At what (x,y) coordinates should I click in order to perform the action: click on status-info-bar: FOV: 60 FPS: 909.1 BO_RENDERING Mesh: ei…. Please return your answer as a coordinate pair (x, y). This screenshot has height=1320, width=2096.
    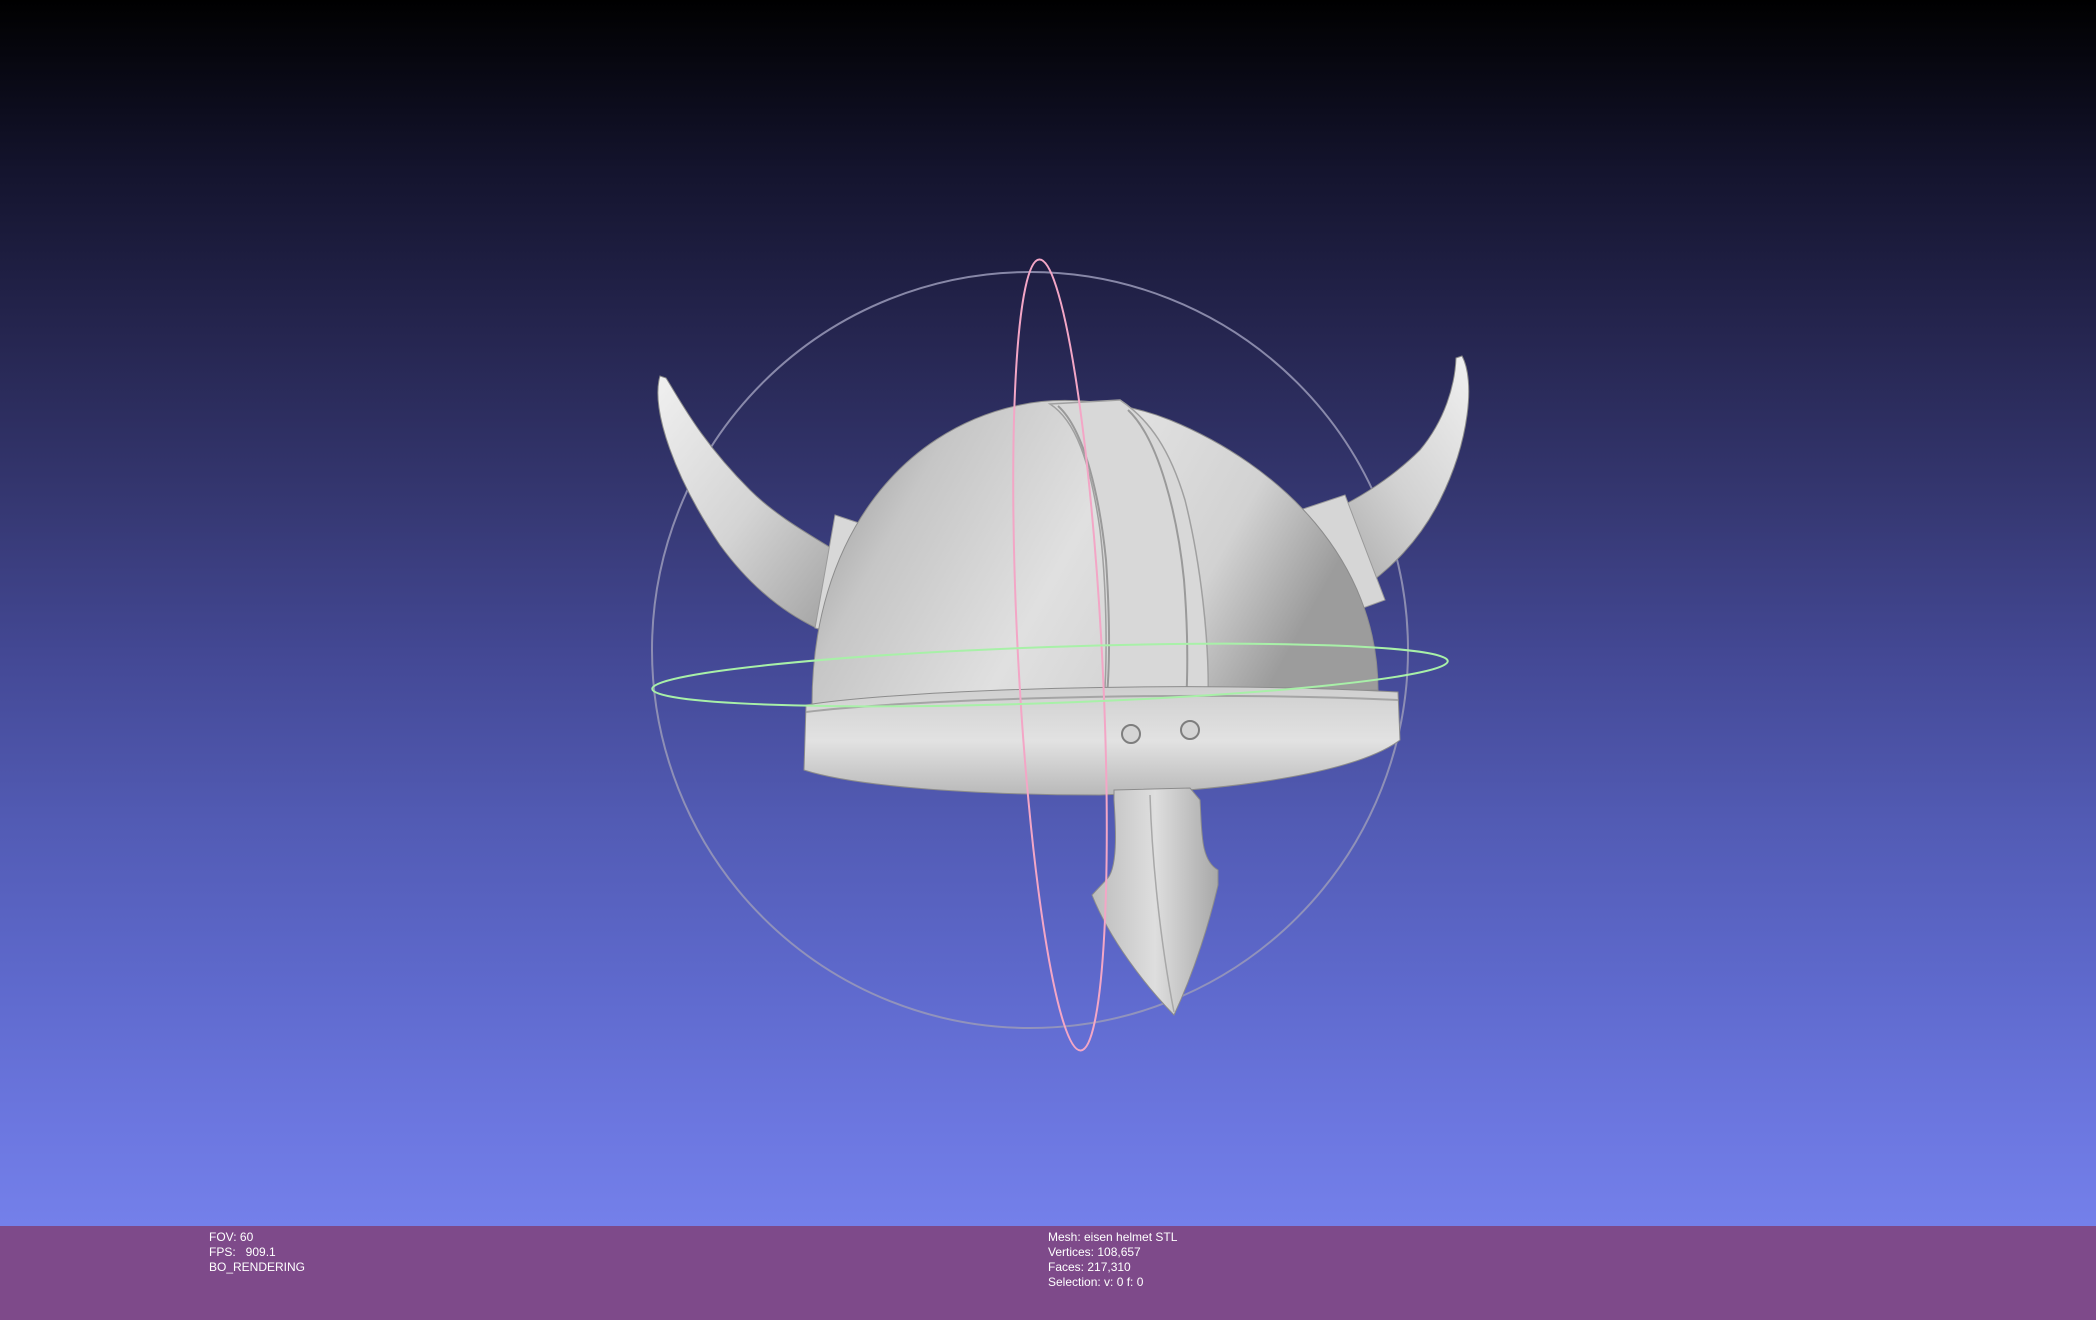
    Looking at the image, I should click on (1048, 1273).